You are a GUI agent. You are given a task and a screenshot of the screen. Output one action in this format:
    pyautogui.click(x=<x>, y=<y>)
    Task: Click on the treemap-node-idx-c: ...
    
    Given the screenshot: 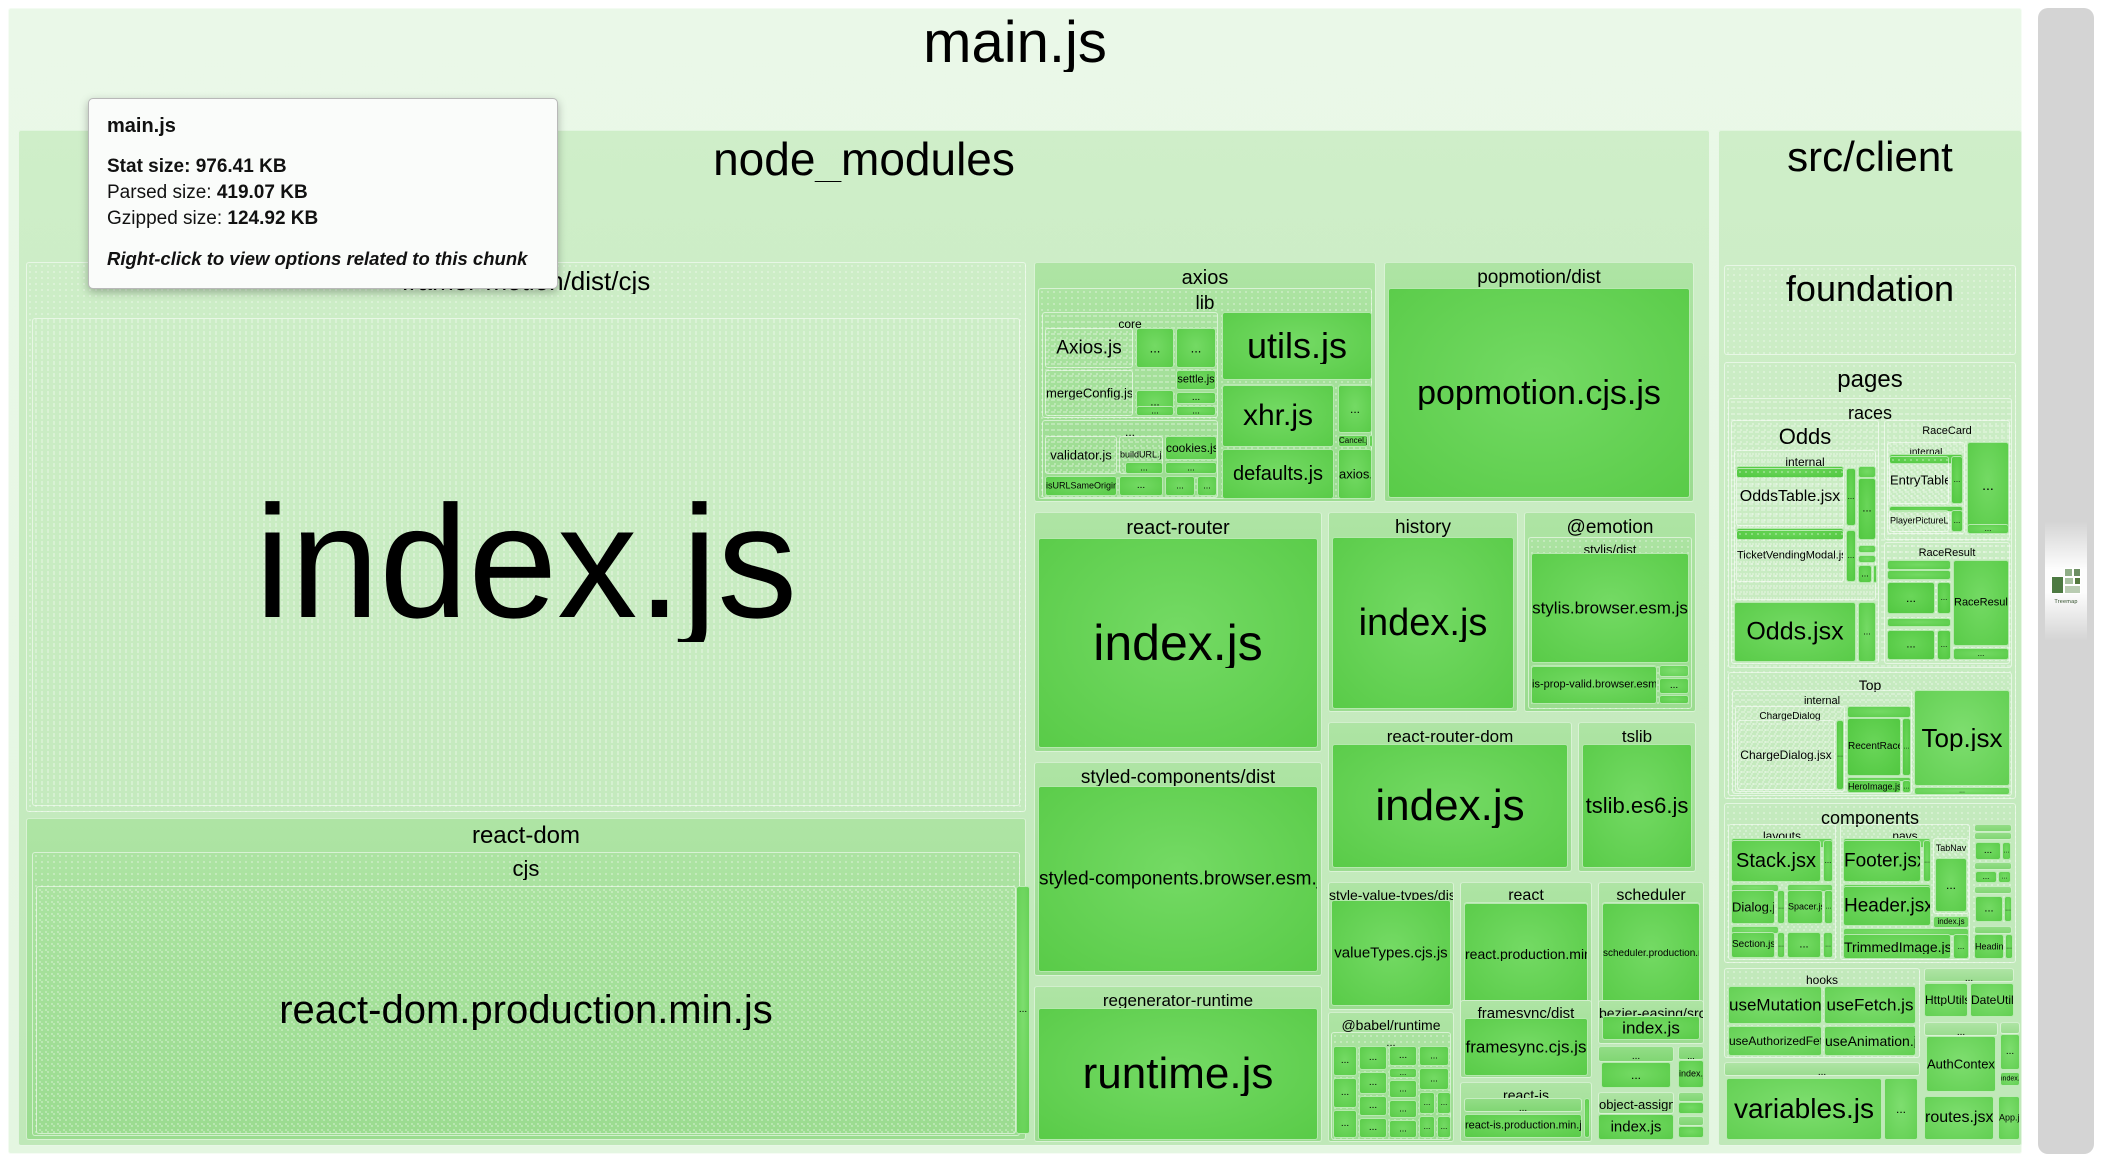 What is the action you would take?
    pyautogui.click(x=2010, y=1052)
    